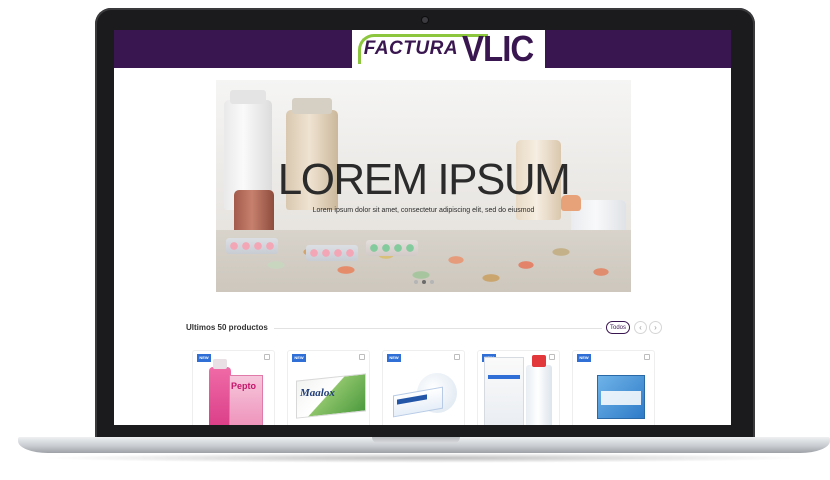 Image resolution: width=830 pixels, height=480 pixels. Describe the element at coordinates (618, 327) in the screenshot. I see `view-all-button: Todos` at that location.